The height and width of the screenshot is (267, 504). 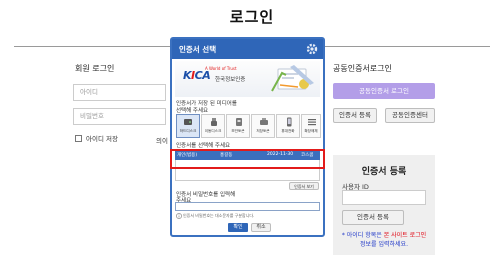 What do you see at coordinates (219, 215) in the screenshot?
I see `password-hint: 인증서 비밀번호는 대소문자를 구분합니다.` at bounding box center [219, 215].